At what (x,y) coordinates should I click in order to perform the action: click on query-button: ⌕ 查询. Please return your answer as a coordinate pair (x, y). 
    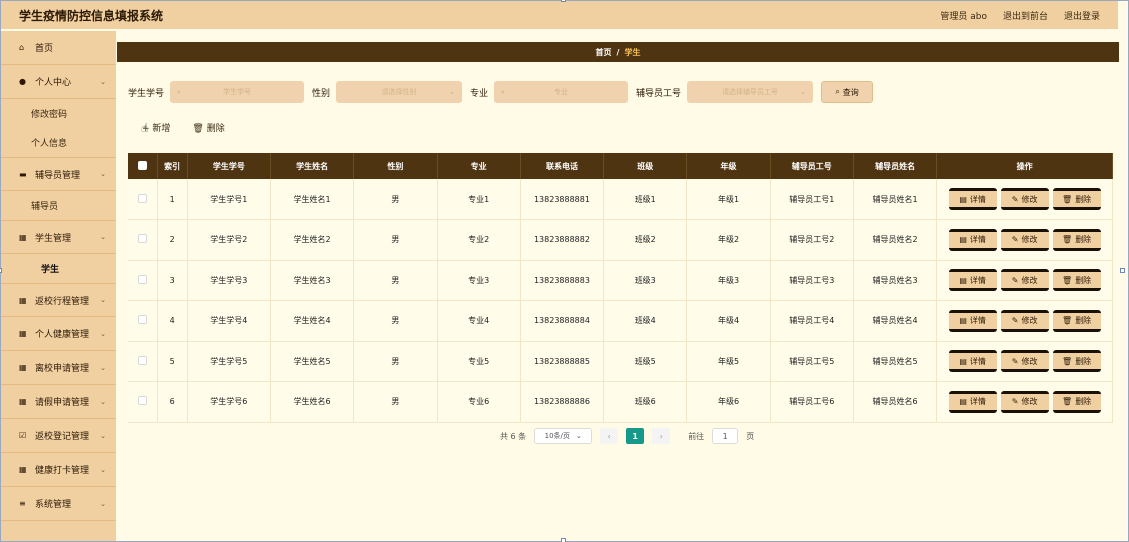
    Looking at the image, I should click on (847, 92).